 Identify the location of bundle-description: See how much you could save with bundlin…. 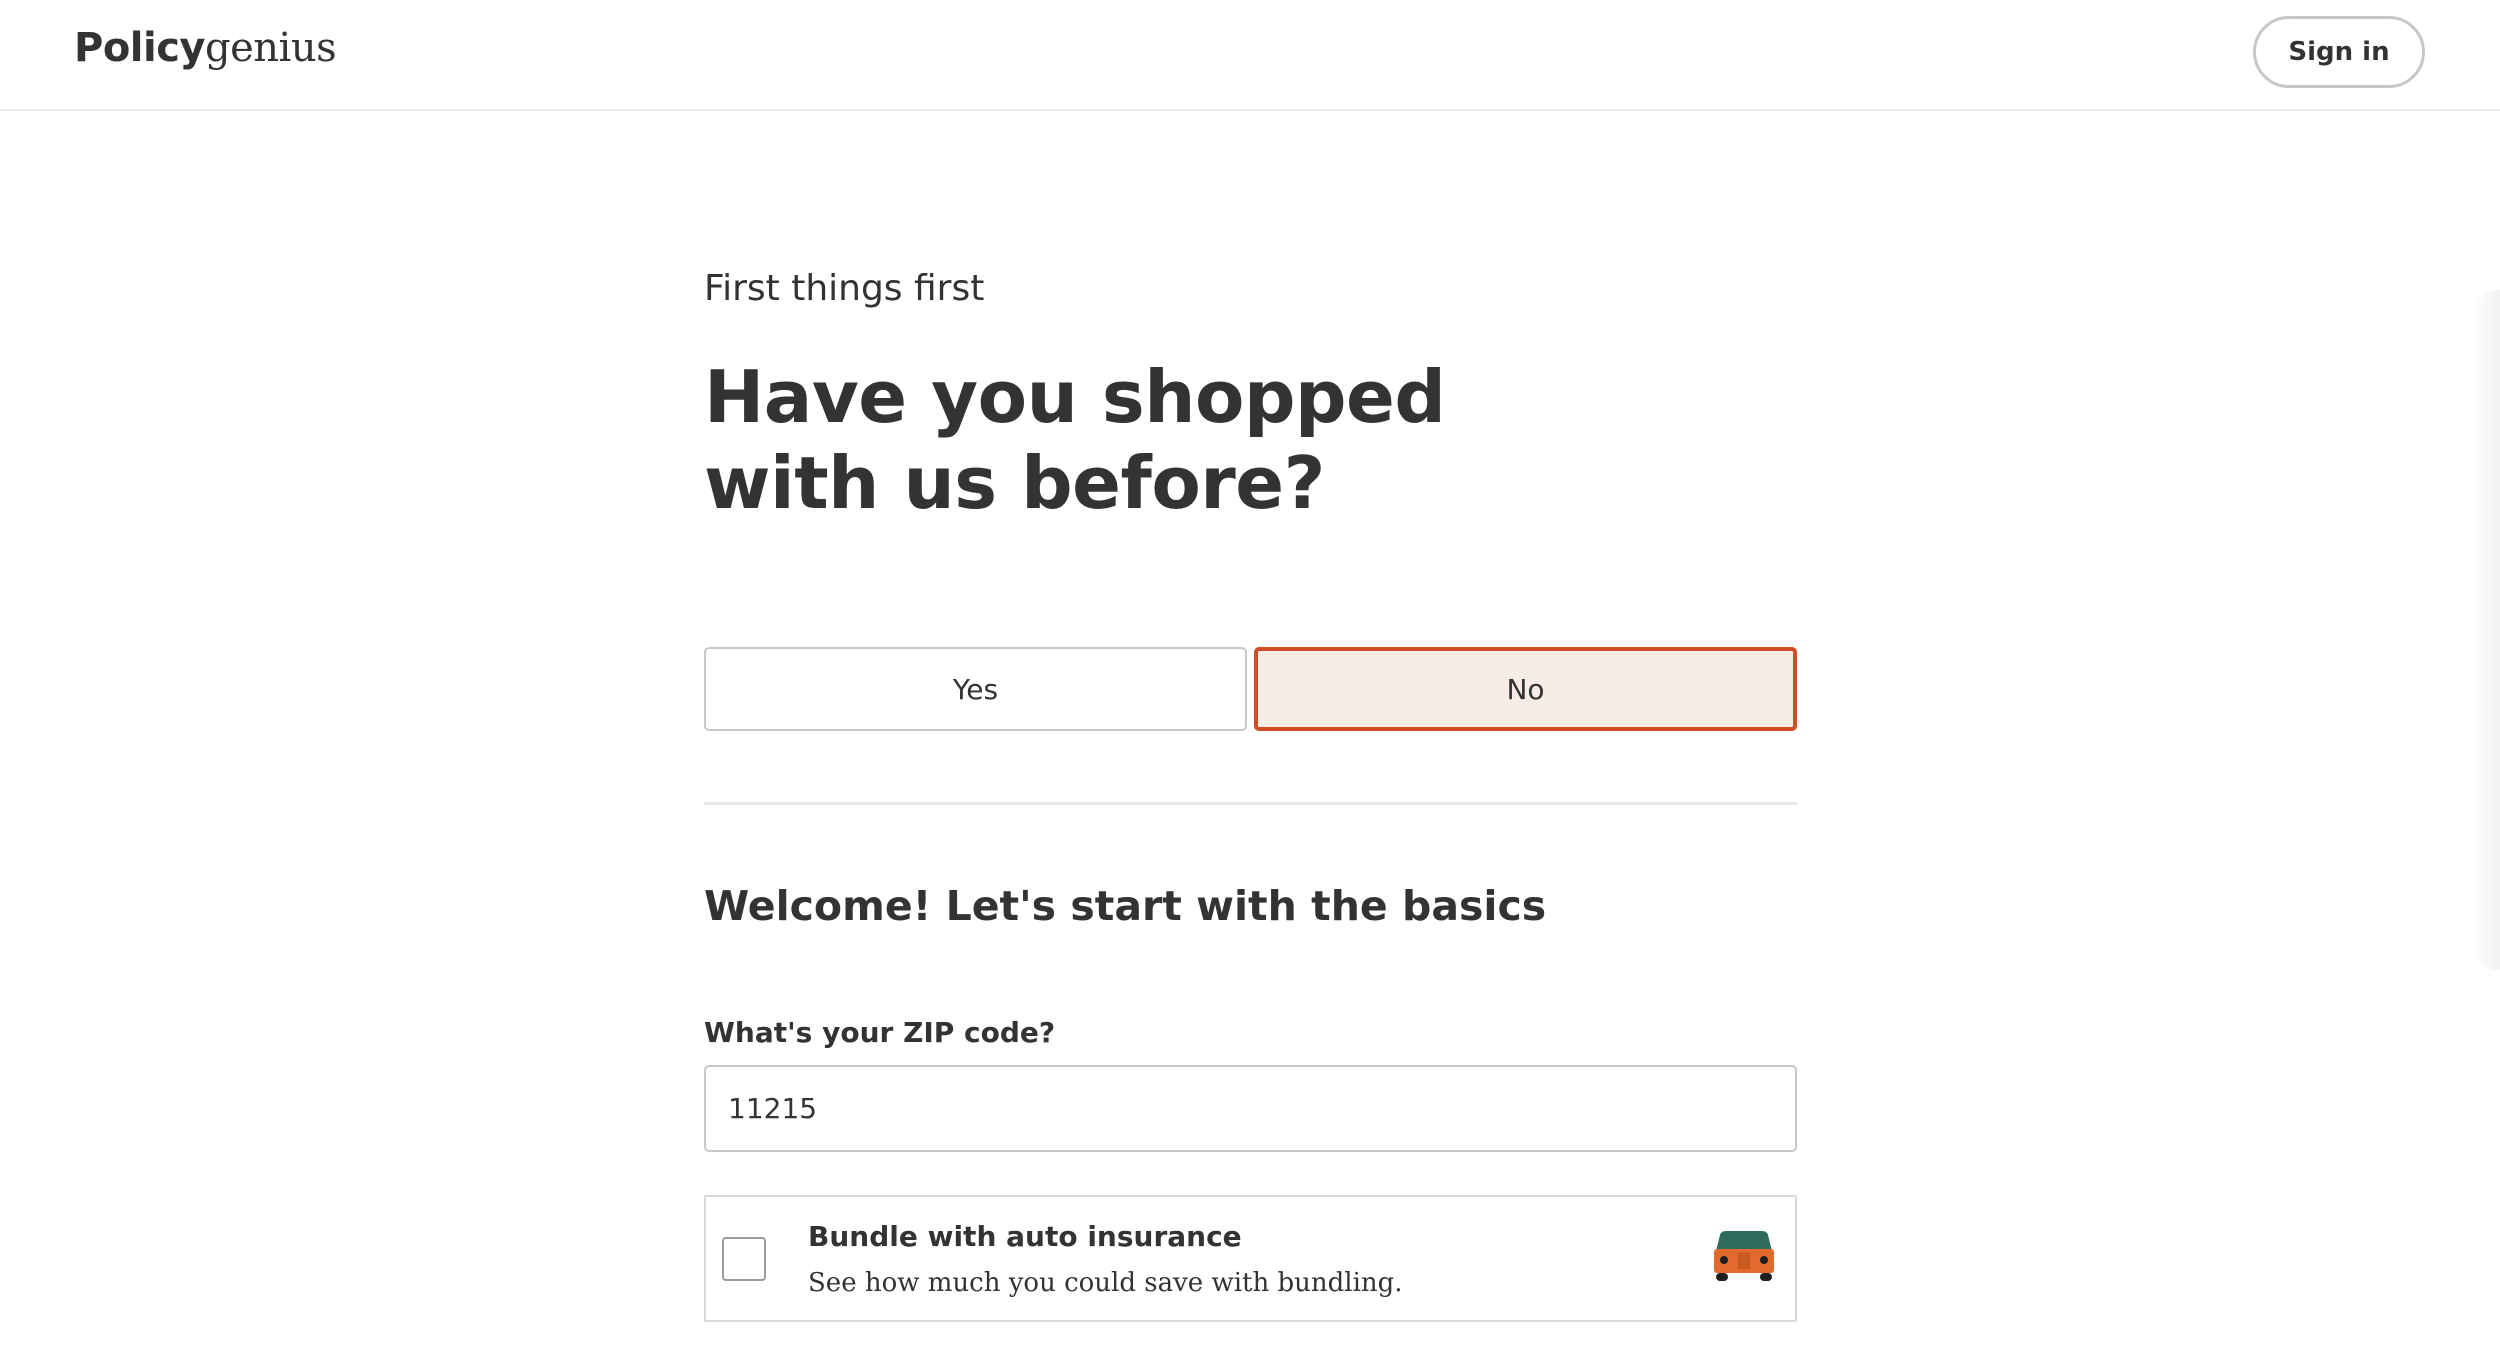
(1105, 1283).